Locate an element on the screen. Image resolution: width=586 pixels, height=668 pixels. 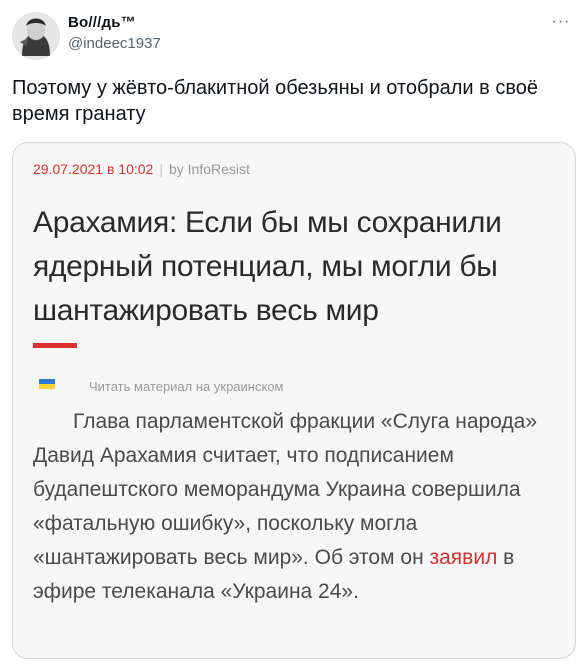
article-meta: 29.07.2021 в 10:02 | by InfoResist is located at coordinates (141, 169).